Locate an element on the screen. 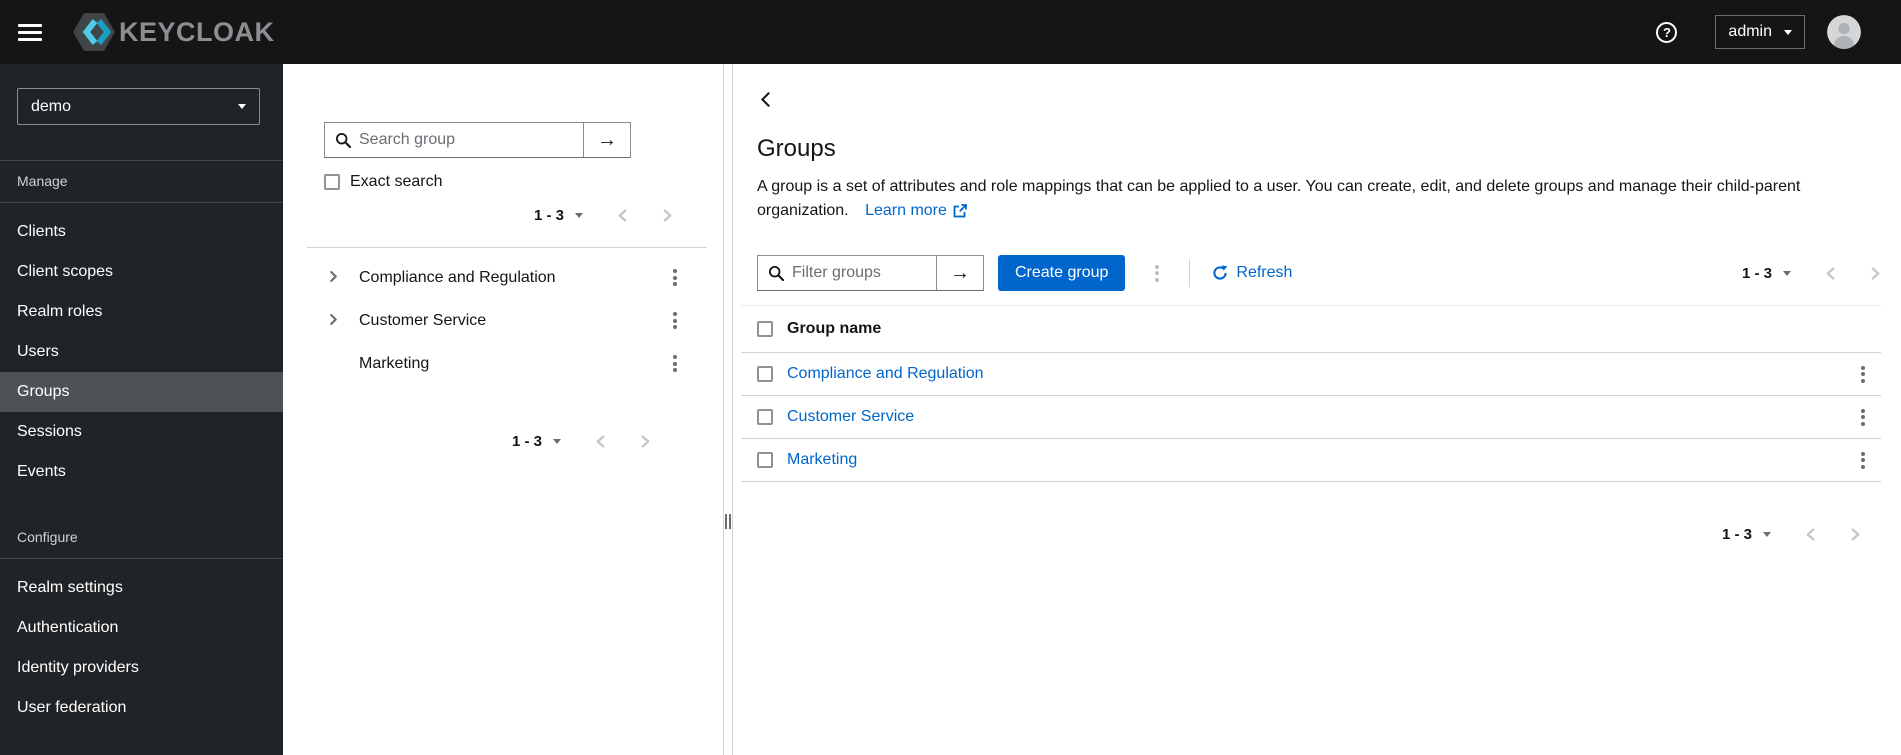  panel-resize-divider is located at coordinates (728, 409).